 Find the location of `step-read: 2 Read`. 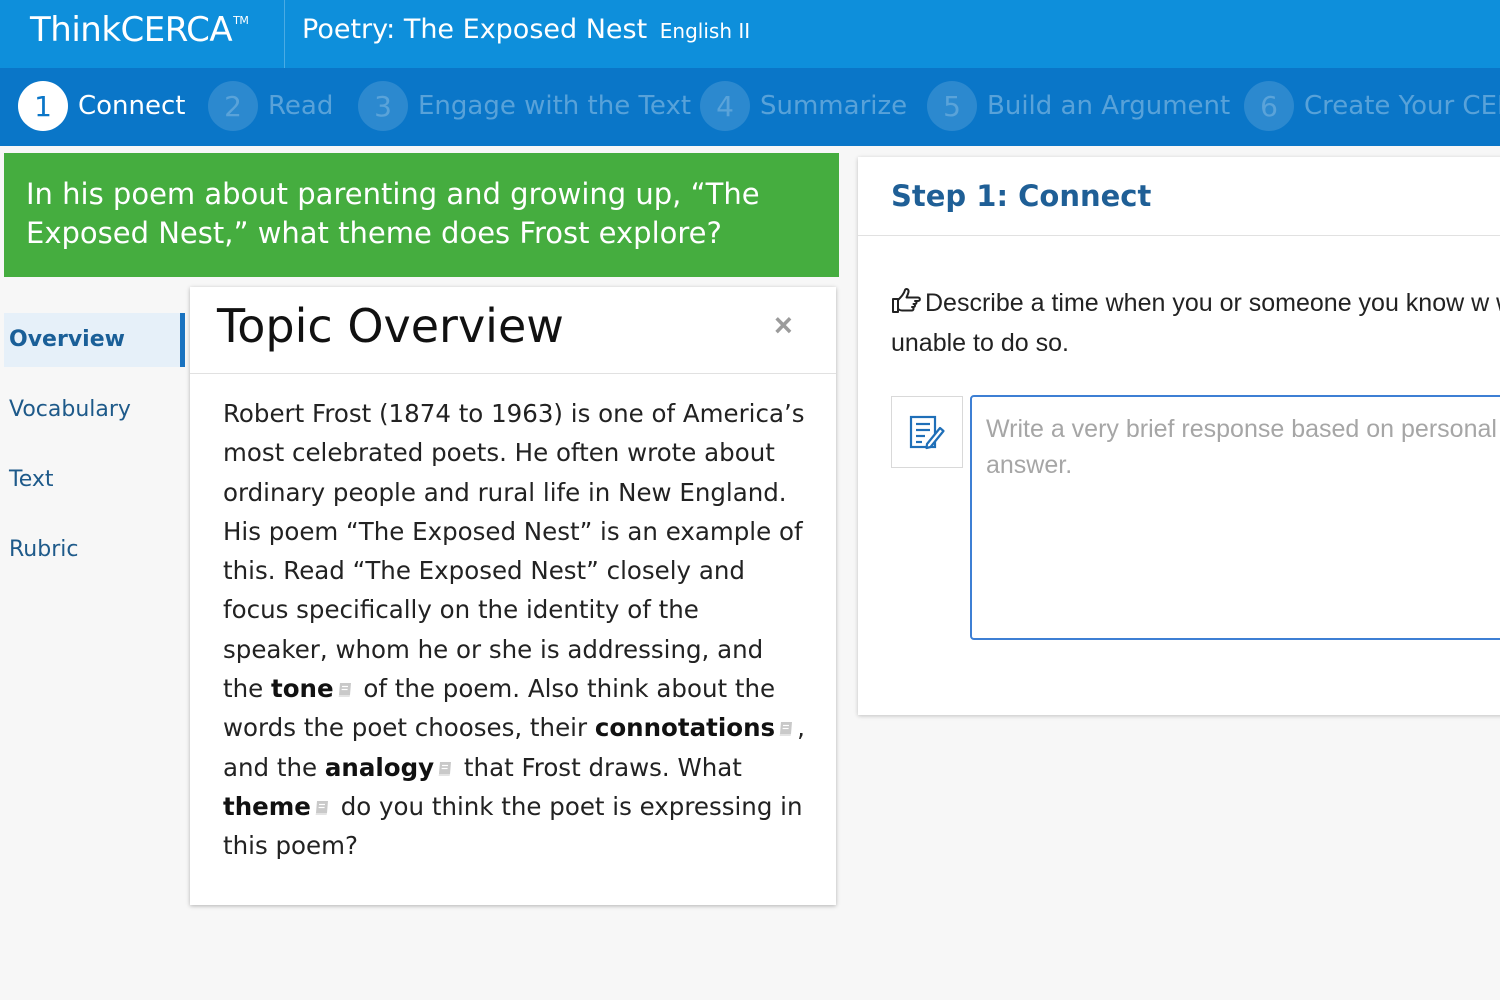

step-read: 2 Read is located at coordinates (270, 106).